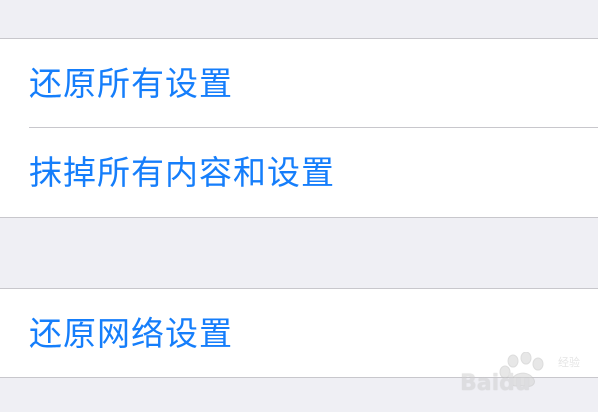 This screenshot has height=412, width=598. Describe the element at coordinates (182, 172) in the screenshot. I see `erase-all-content-and-settings-label: 抹掉所有内容和设置` at that location.